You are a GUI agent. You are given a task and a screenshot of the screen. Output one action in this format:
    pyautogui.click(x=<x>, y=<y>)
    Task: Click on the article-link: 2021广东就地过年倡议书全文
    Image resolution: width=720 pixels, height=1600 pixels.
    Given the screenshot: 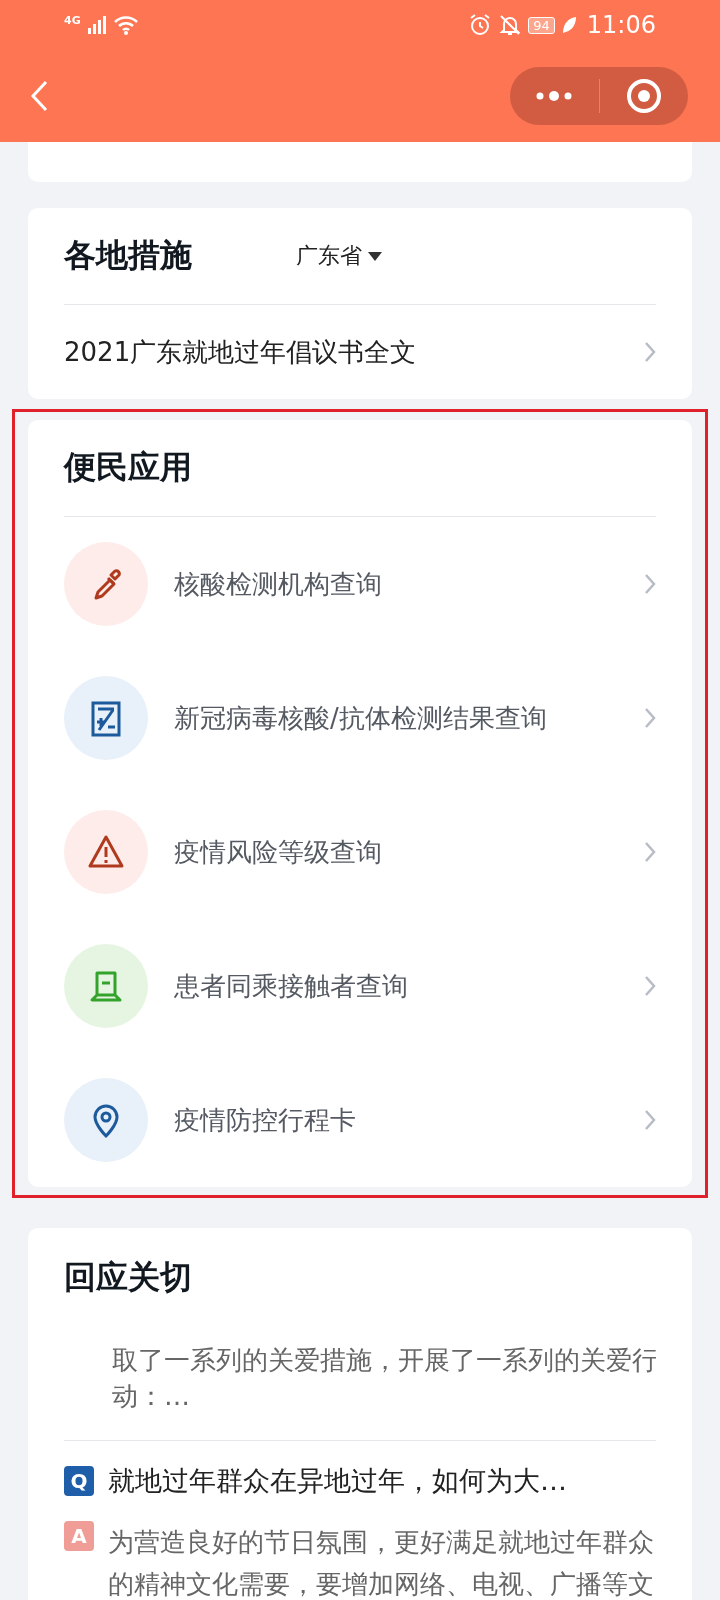 What is the action you would take?
    pyautogui.click(x=360, y=352)
    